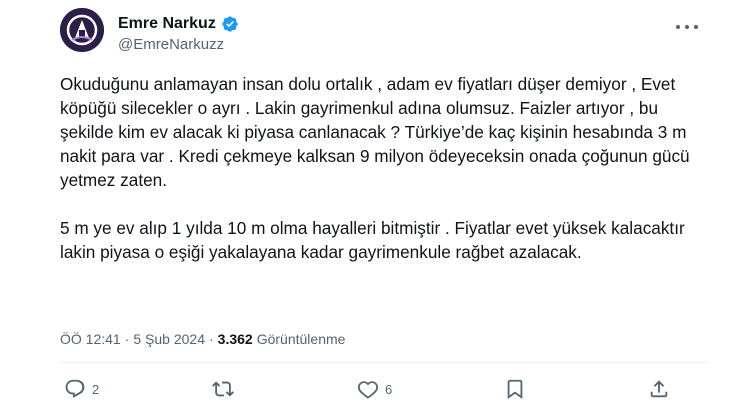 The width and height of the screenshot is (730, 420). What do you see at coordinates (75, 388) in the screenshot?
I see `reply-icon` at bounding box center [75, 388].